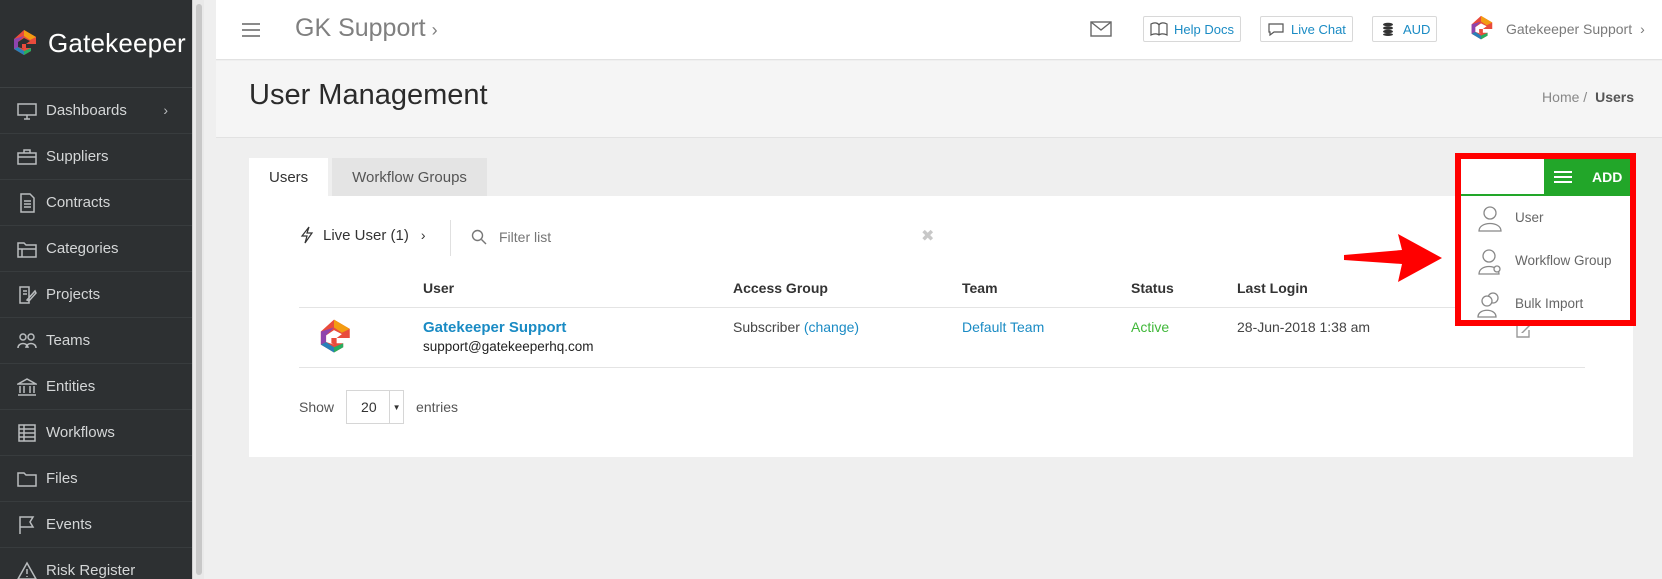 Image resolution: width=1662 pixels, height=579 pixels. I want to click on user-icon, so click(1490, 218).